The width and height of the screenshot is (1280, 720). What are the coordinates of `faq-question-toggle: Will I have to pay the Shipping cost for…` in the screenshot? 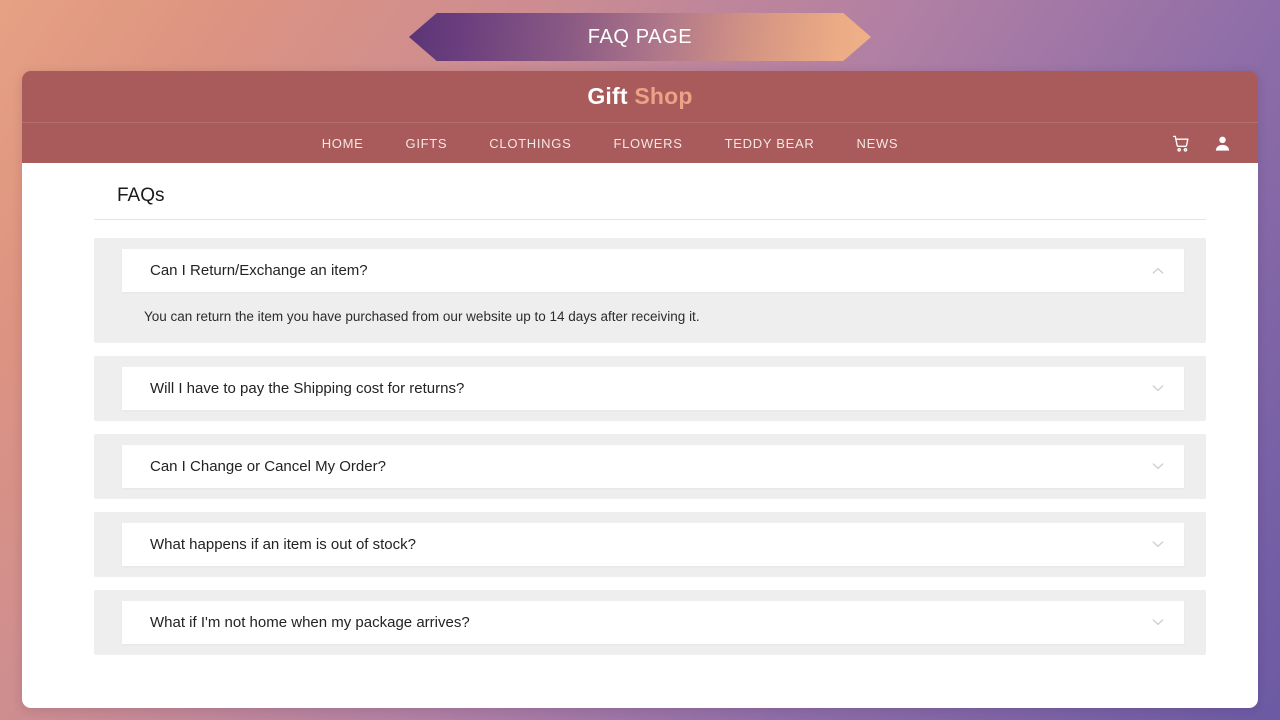 It's located at (653, 388).